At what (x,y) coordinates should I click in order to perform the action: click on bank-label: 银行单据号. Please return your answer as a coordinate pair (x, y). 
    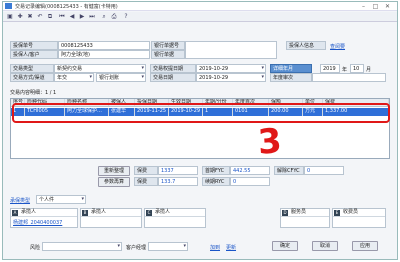
    Looking at the image, I should click on (168, 45).